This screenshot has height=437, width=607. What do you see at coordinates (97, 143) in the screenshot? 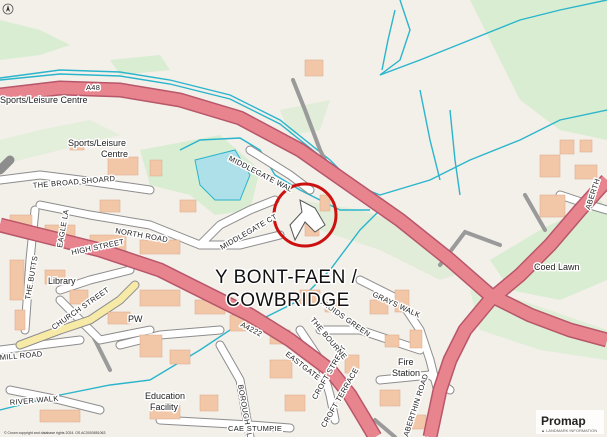
I see `label-sports-centre-line1: Sports/Leisure` at bounding box center [97, 143].